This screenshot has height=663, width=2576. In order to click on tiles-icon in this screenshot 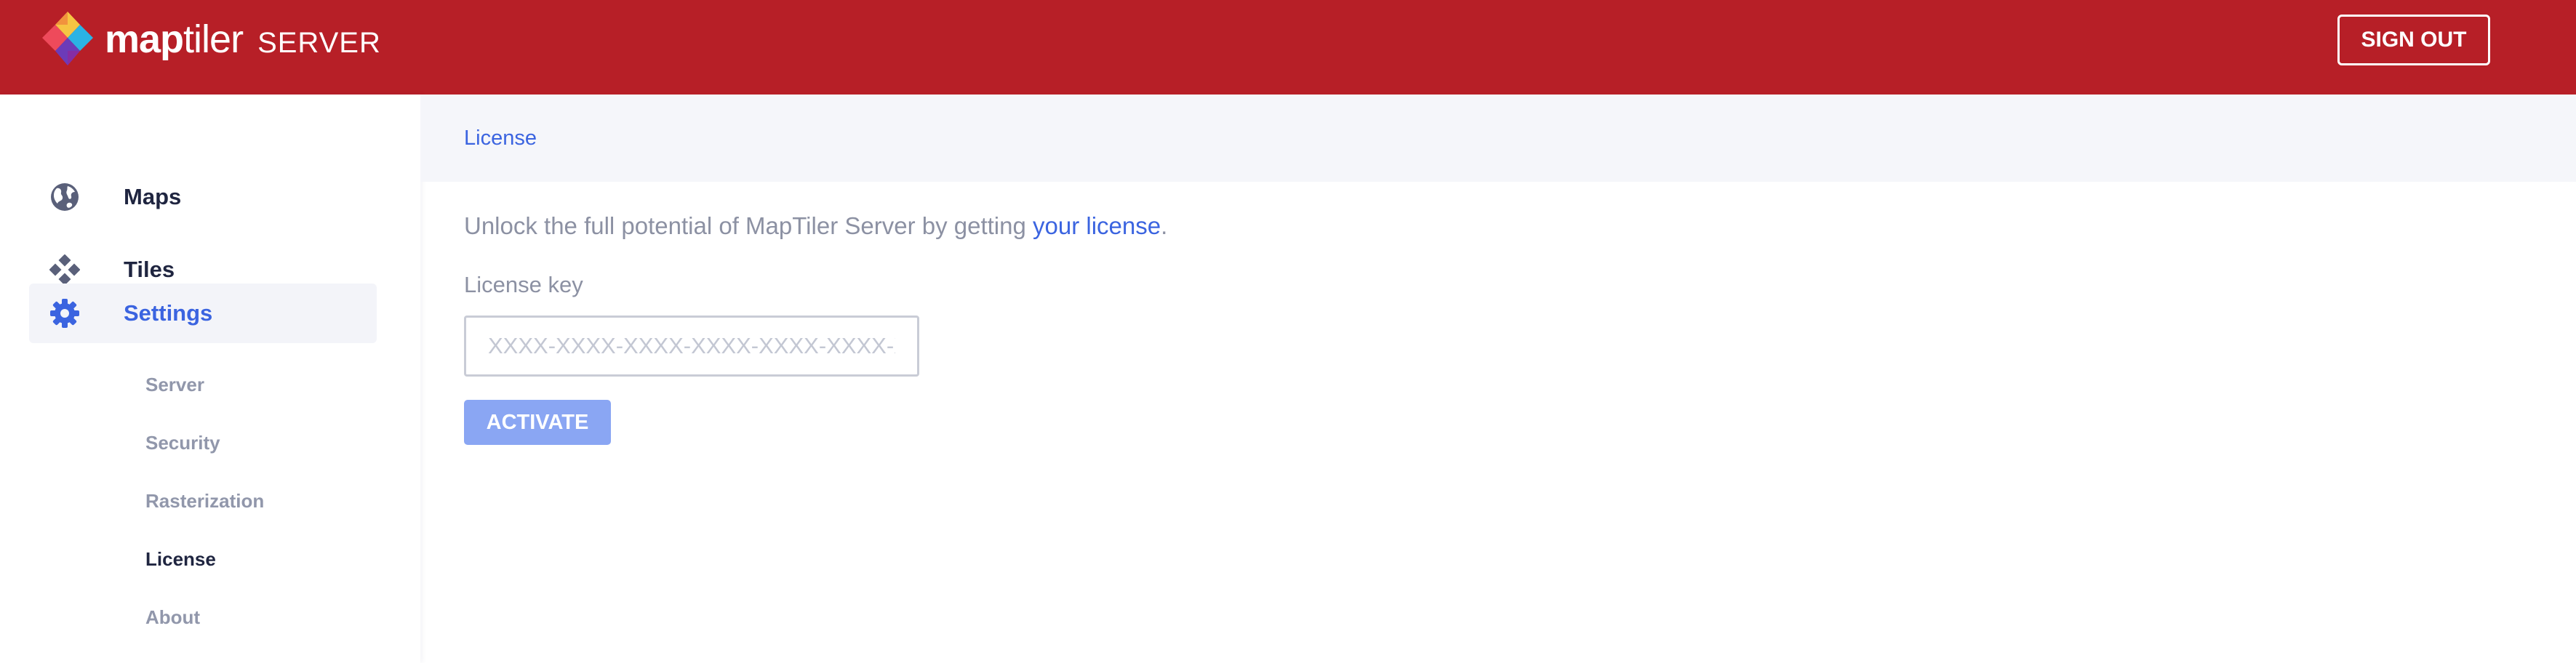, I will do `click(64, 269)`.